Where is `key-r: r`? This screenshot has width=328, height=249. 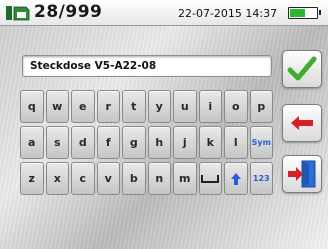
key-r: r is located at coordinates (108, 106).